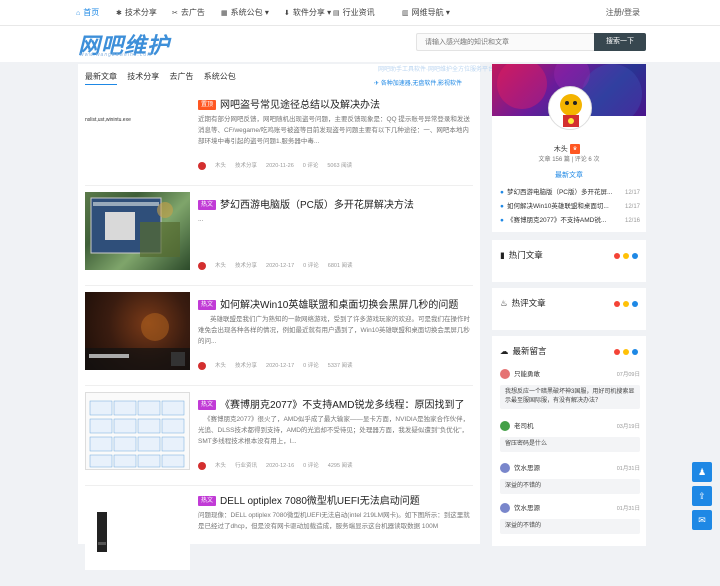 This screenshot has width=720, height=586. Describe the element at coordinates (224, 13) in the screenshot. I see `grid-icon: ▦` at that location.